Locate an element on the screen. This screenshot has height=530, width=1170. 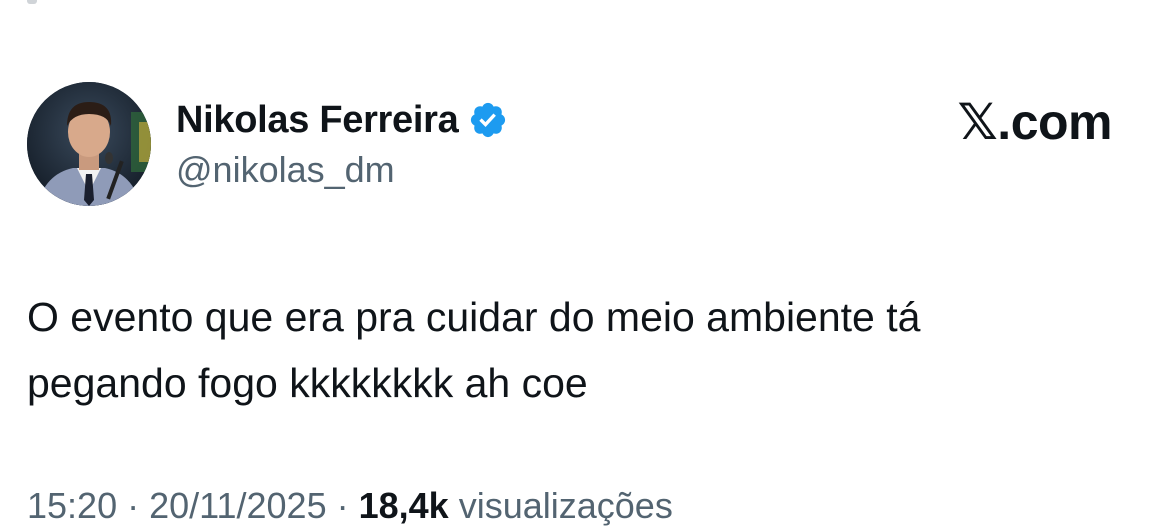
avatar is located at coordinates (89, 144).